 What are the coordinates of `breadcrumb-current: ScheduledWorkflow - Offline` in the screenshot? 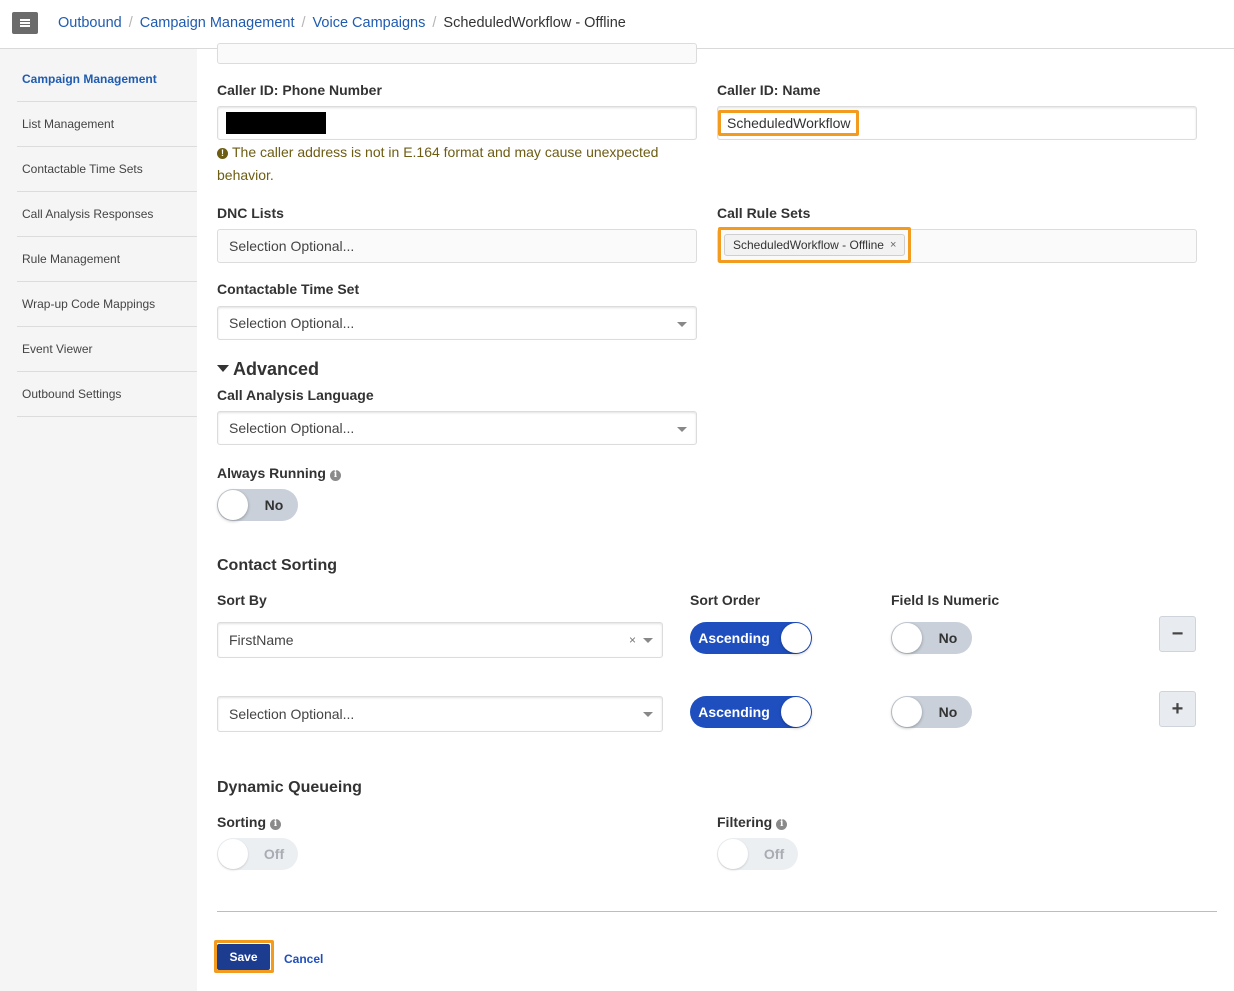 It's located at (534, 23).